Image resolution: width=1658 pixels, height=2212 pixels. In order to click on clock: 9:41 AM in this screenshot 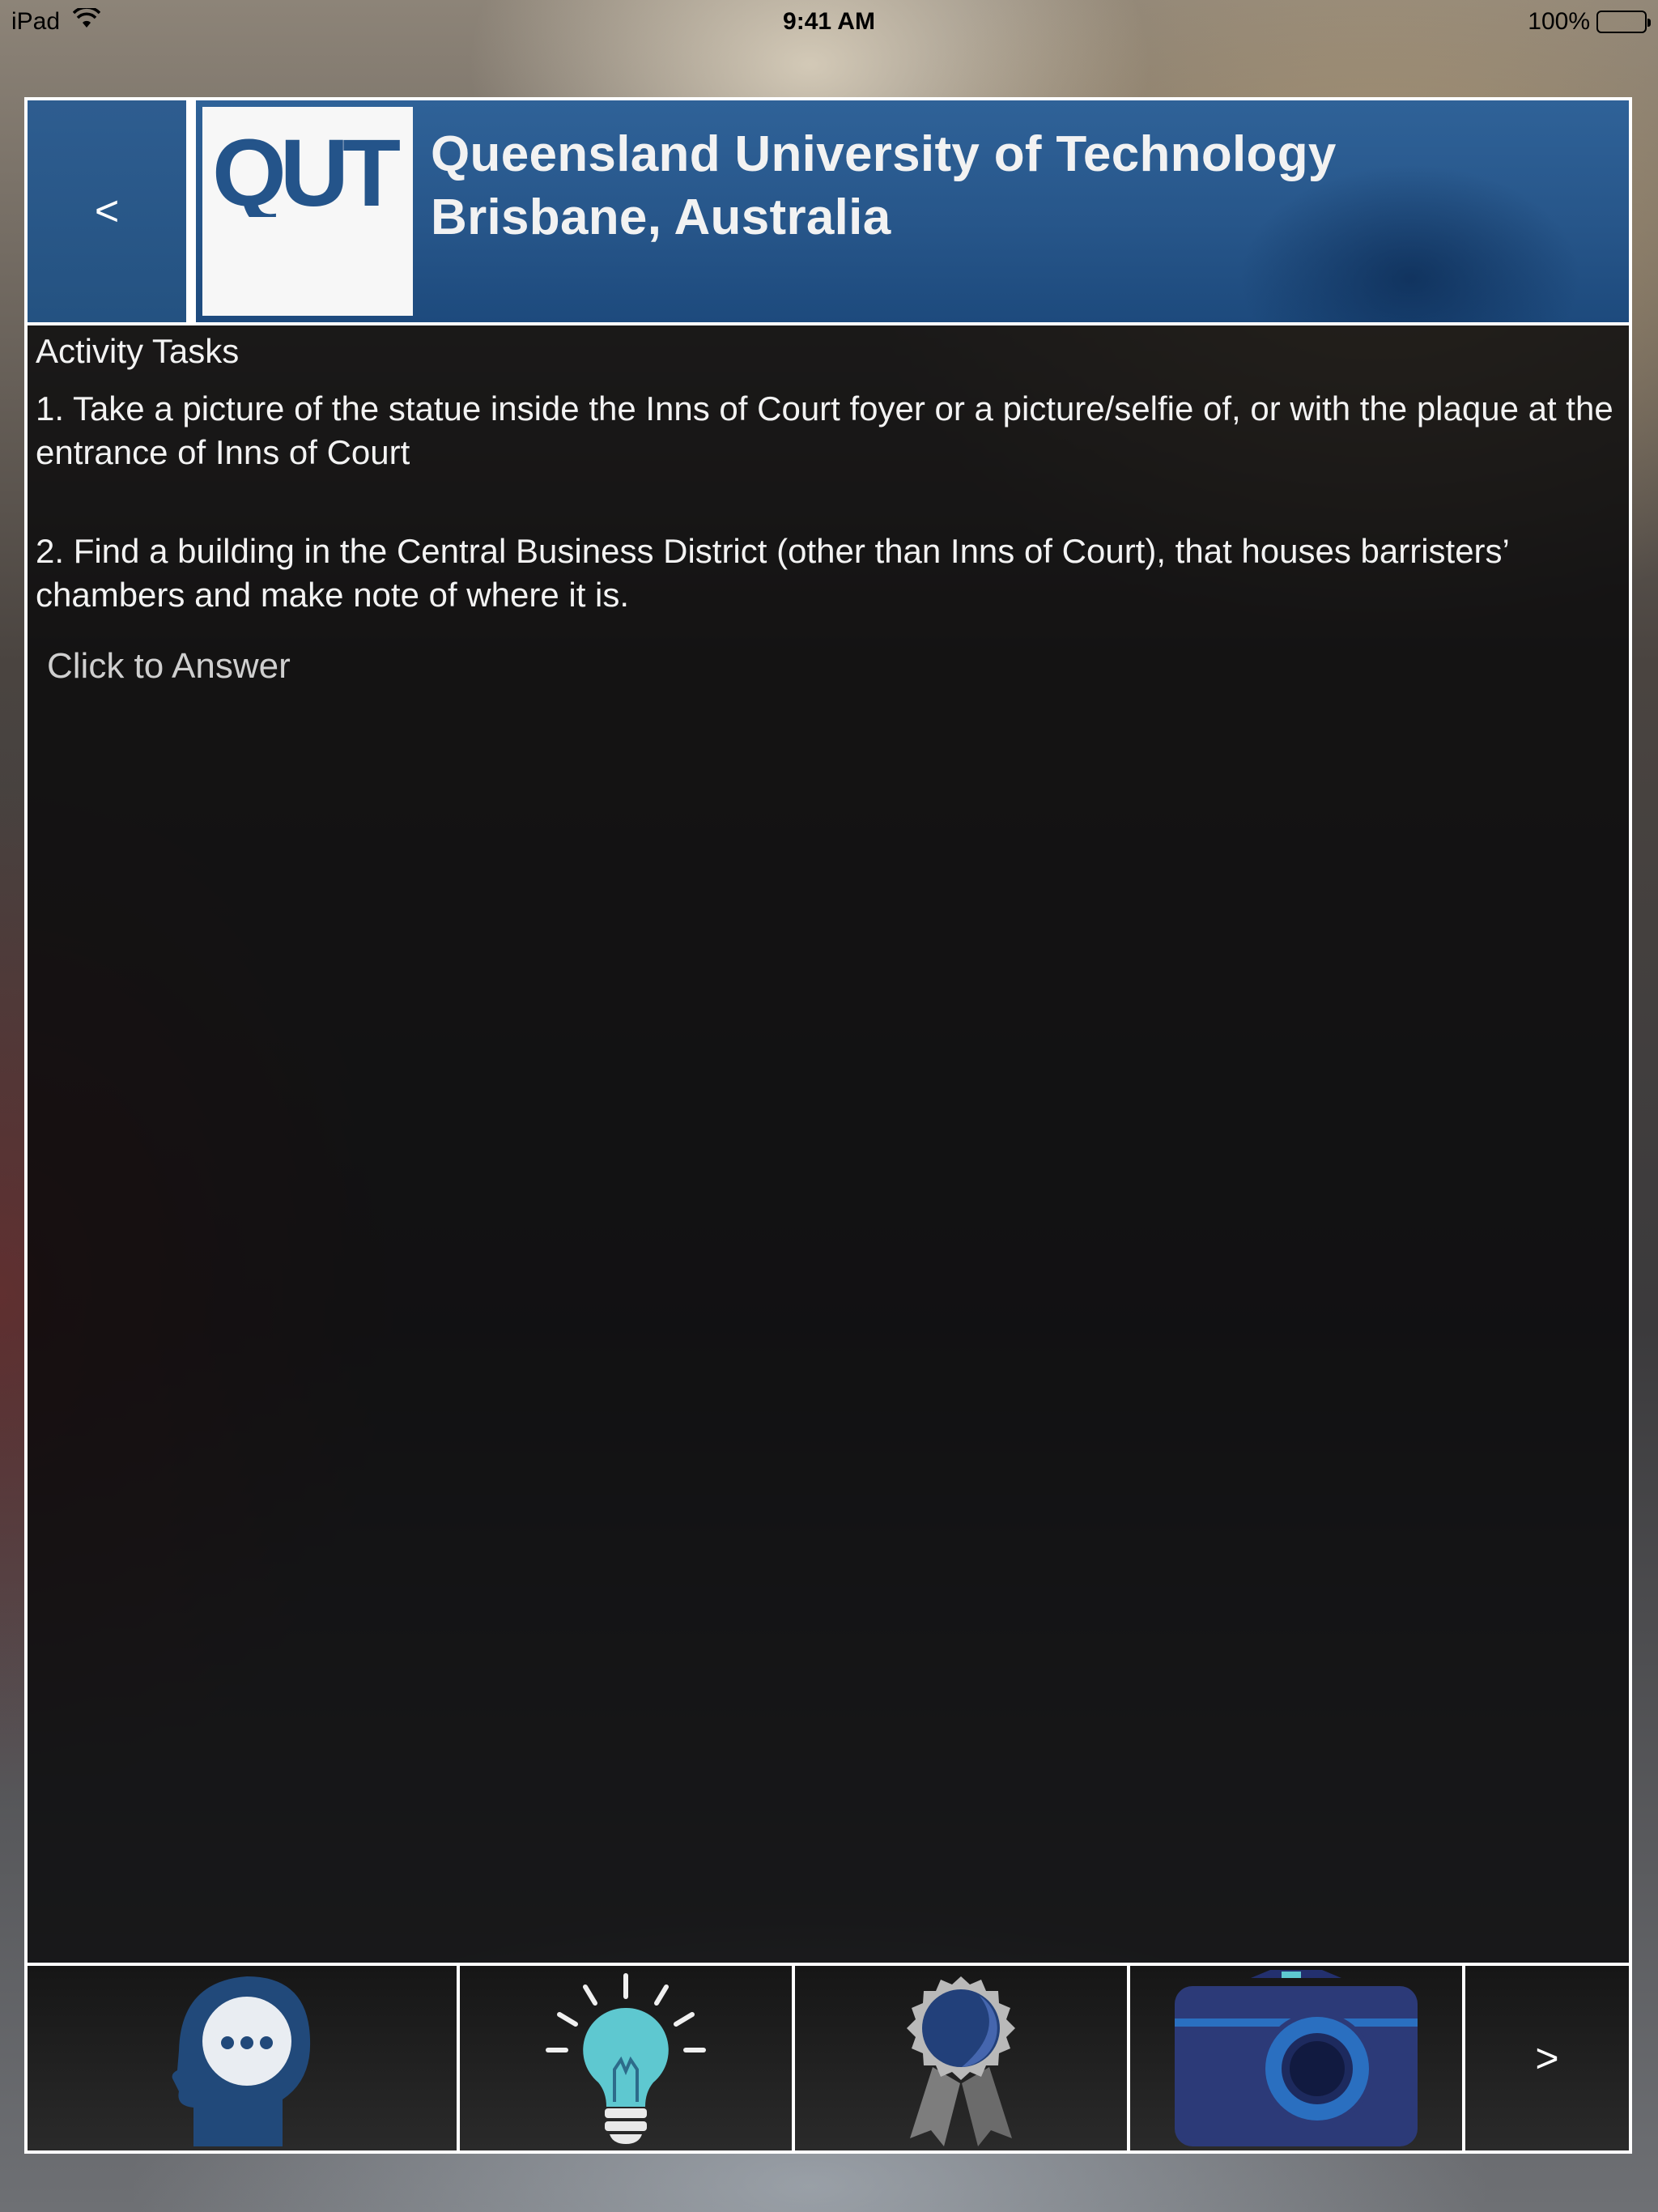, I will do `click(829, 22)`.